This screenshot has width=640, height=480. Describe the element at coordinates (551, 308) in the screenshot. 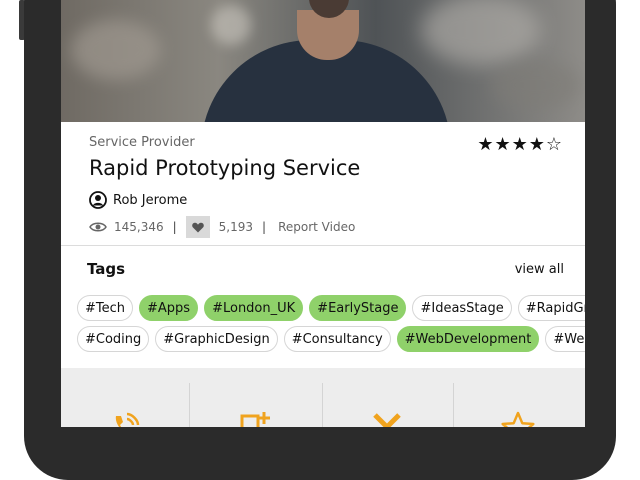

I see `tag-chip: #RapidGrowth` at that location.